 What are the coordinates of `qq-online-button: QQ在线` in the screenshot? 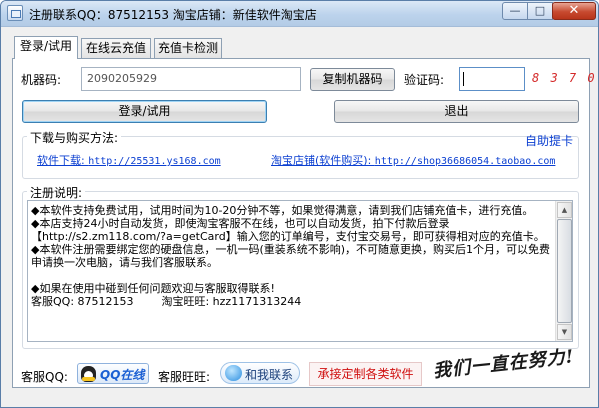 It's located at (113, 373).